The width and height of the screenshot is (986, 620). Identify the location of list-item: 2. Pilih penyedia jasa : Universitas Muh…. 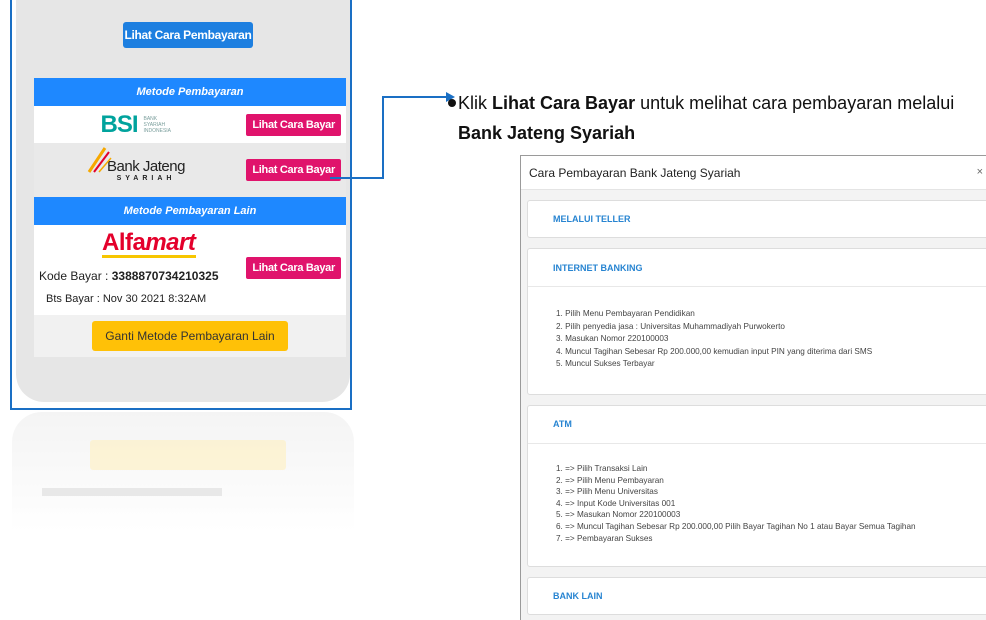
(670, 326).